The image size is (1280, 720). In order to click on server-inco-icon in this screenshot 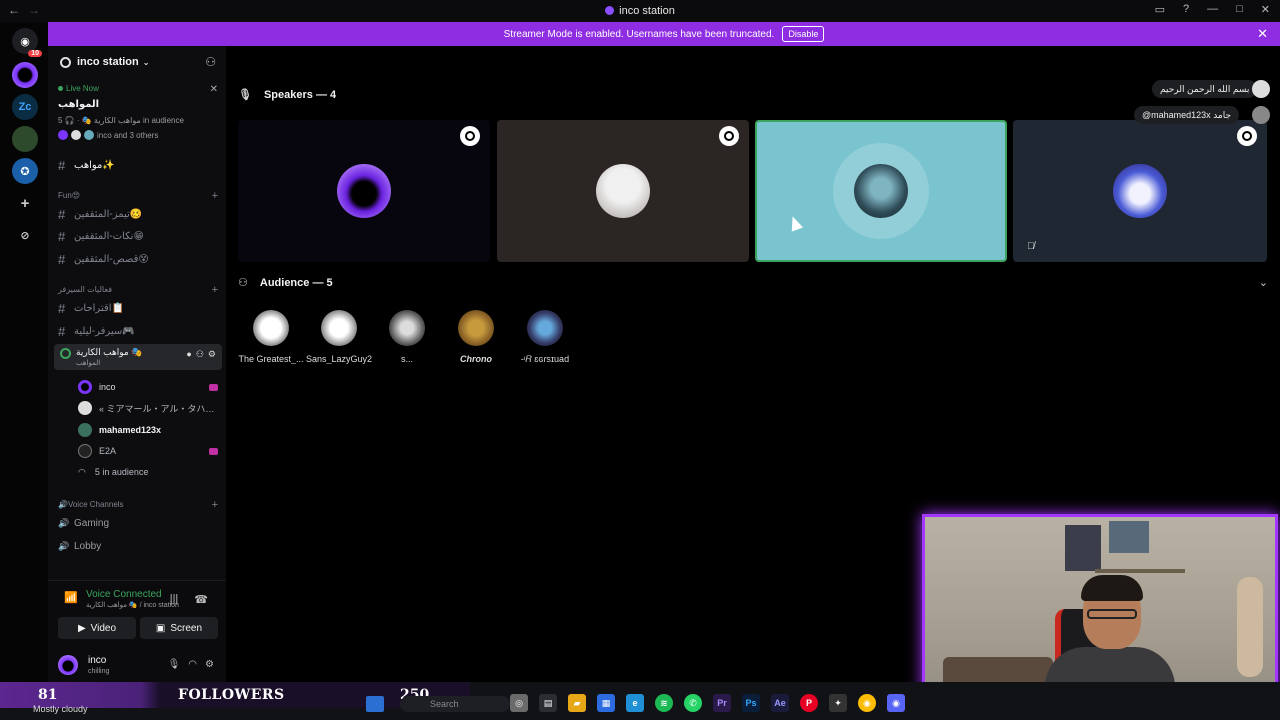, I will do `click(25, 75)`.